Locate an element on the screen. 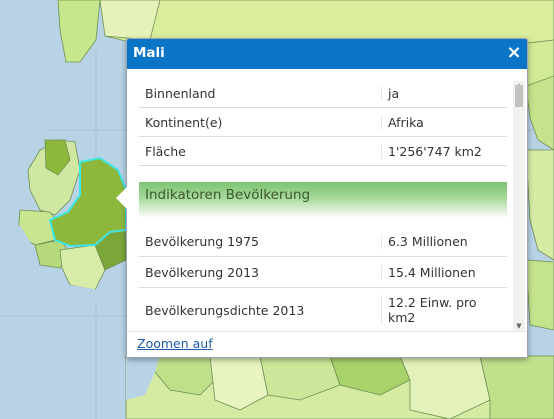 The height and width of the screenshot is (419, 554). attribute-row: Binnenland ja is located at coordinates (323, 93).